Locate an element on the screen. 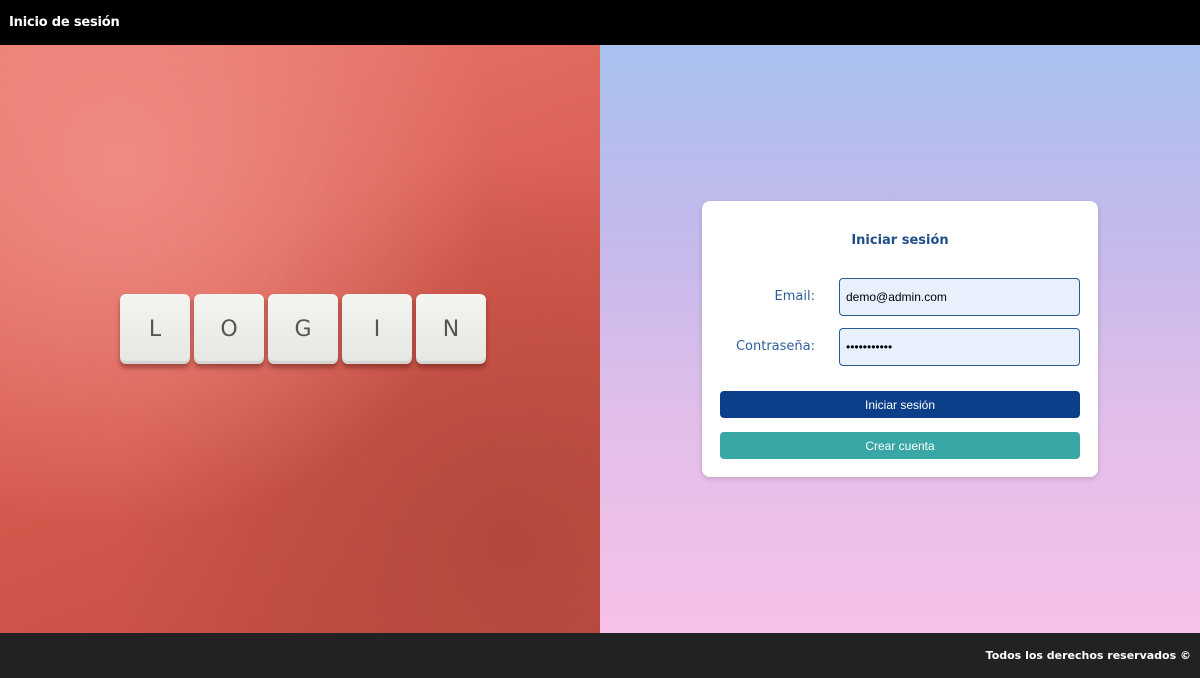 This screenshot has height=678, width=1200. password-row: Contraseña: is located at coordinates (900, 347).